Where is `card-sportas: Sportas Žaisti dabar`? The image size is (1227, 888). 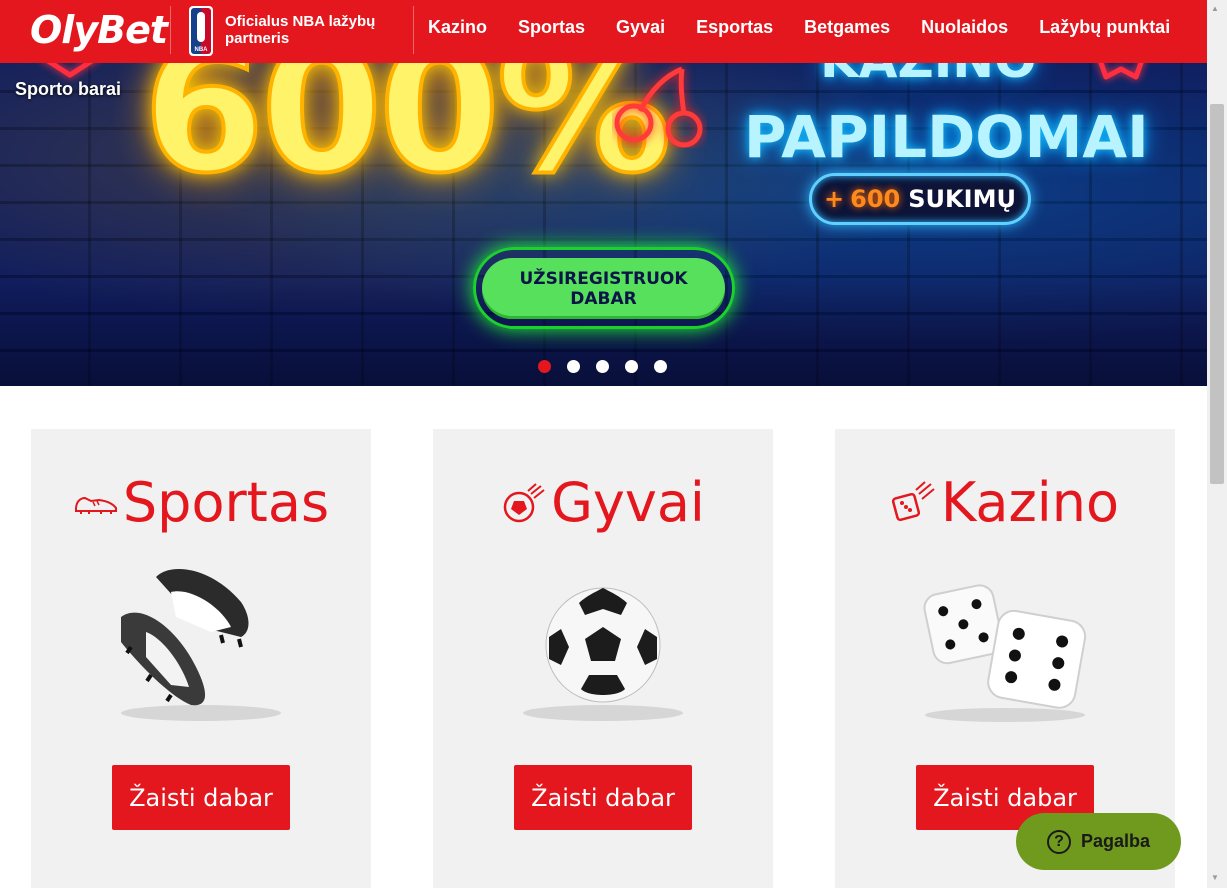
card-sportas: Sportas Žaisti dabar is located at coordinates (201, 658).